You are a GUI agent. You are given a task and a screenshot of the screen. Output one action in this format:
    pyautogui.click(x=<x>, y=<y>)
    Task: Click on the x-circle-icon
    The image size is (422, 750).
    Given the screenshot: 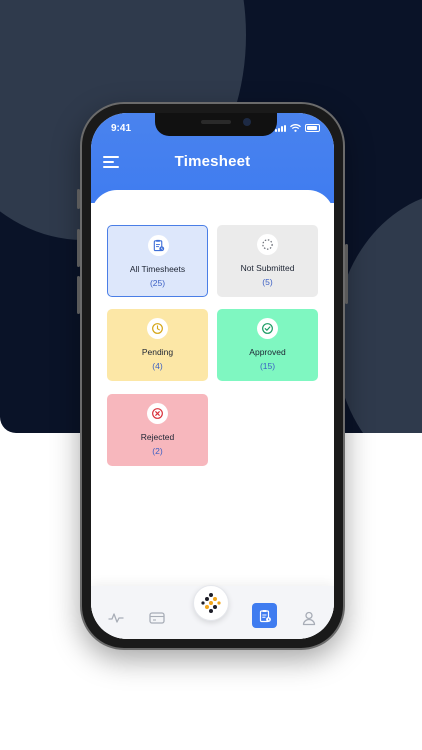 What is the action you would take?
    pyautogui.click(x=157, y=413)
    